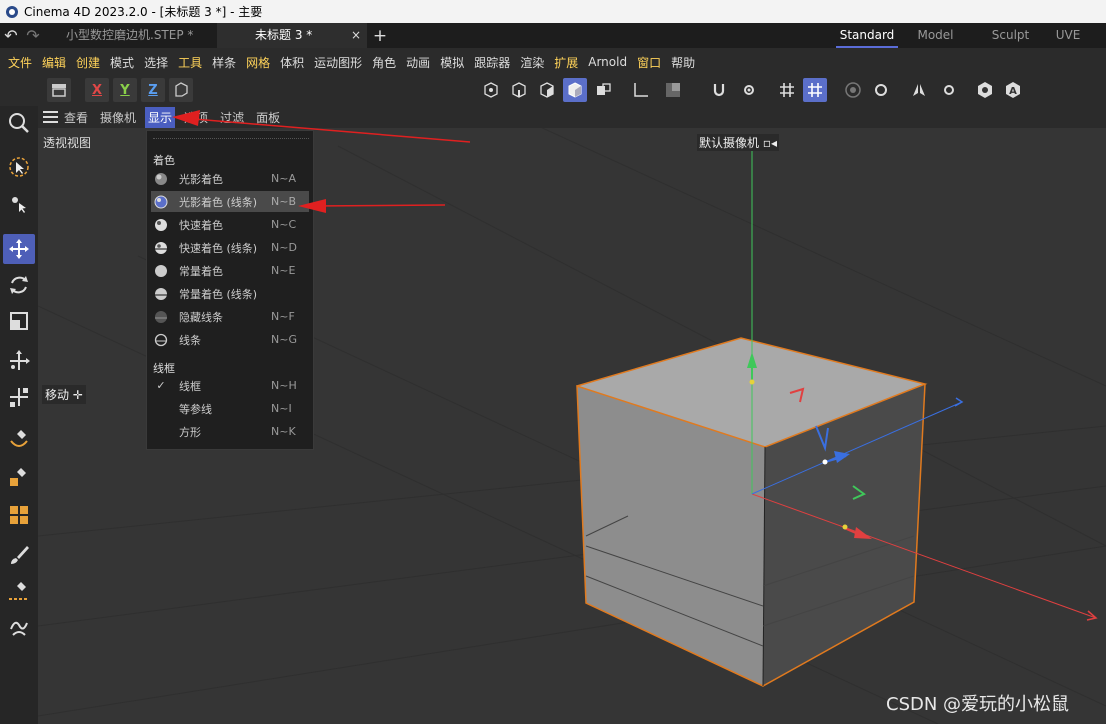 The image size is (1106, 724). What do you see at coordinates (284, 35) in the screenshot?
I see `document-tab-label: 未标题 3 *` at bounding box center [284, 35].